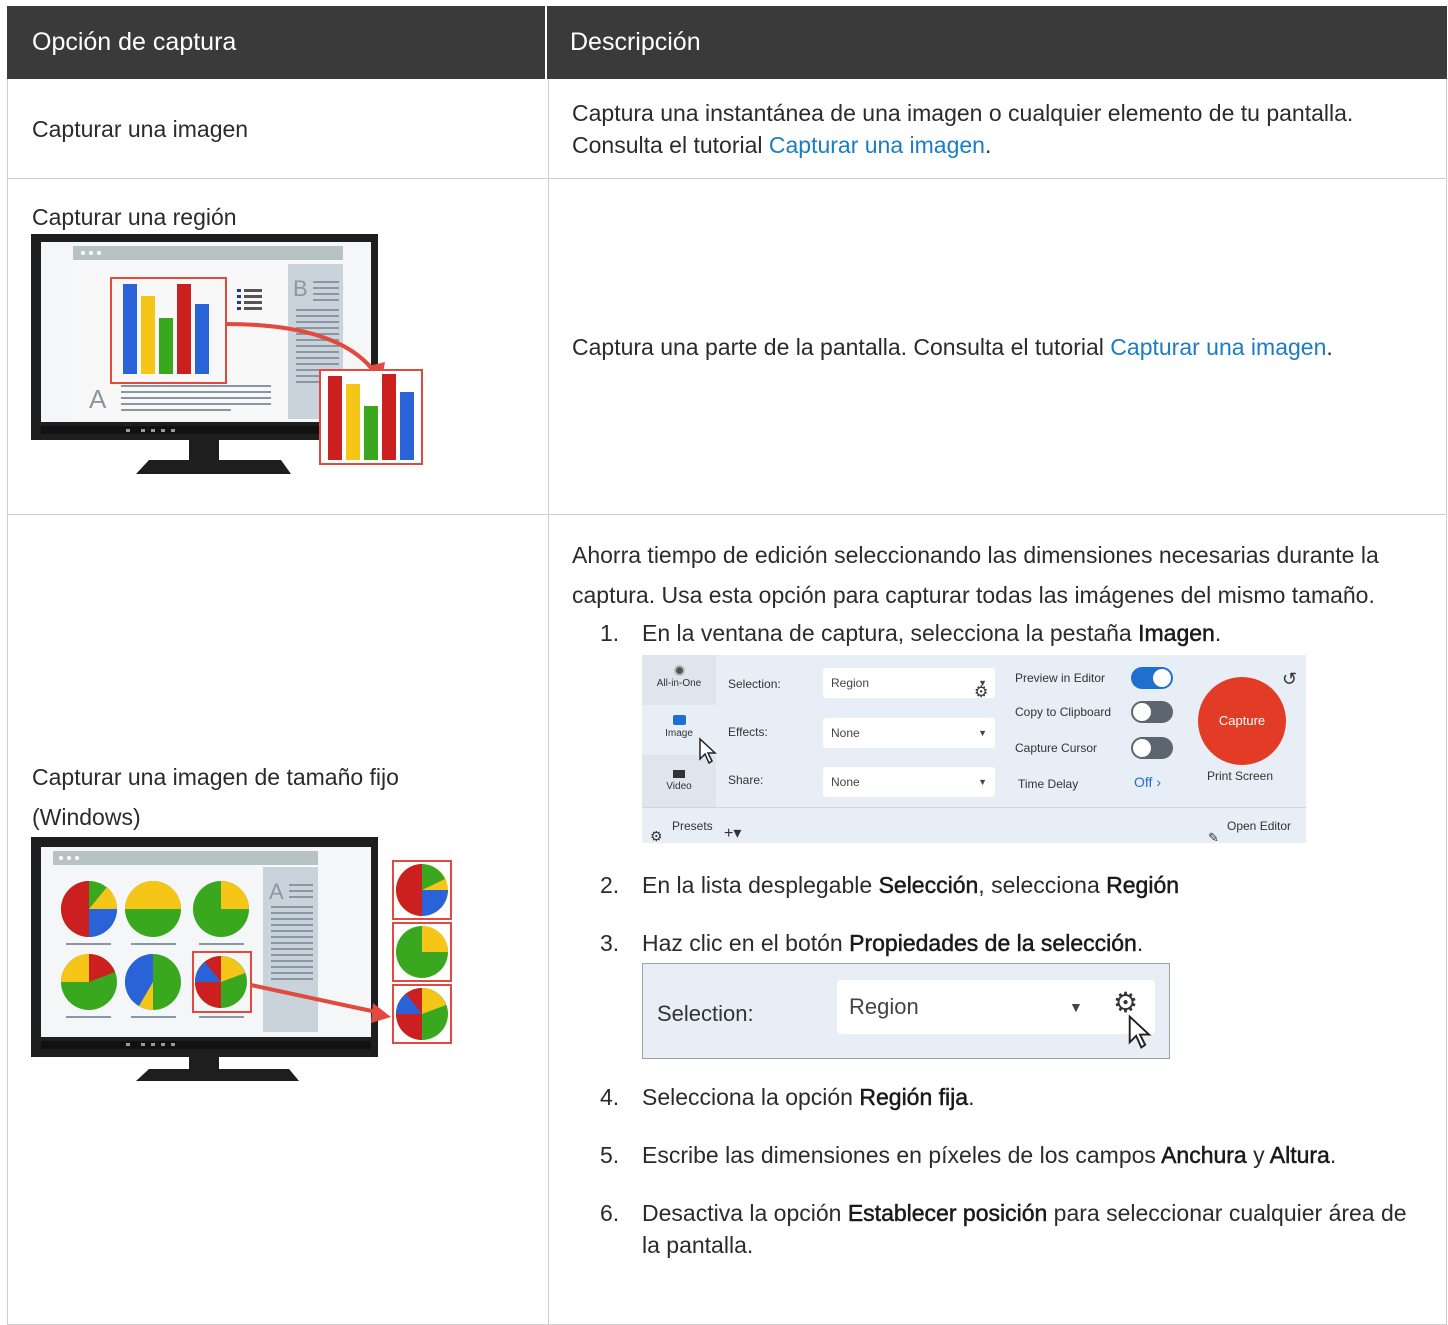  What do you see at coordinates (1240, 776) in the screenshot?
I see `hotkey-label: Print Screen` at bounding box center [1240, 776].